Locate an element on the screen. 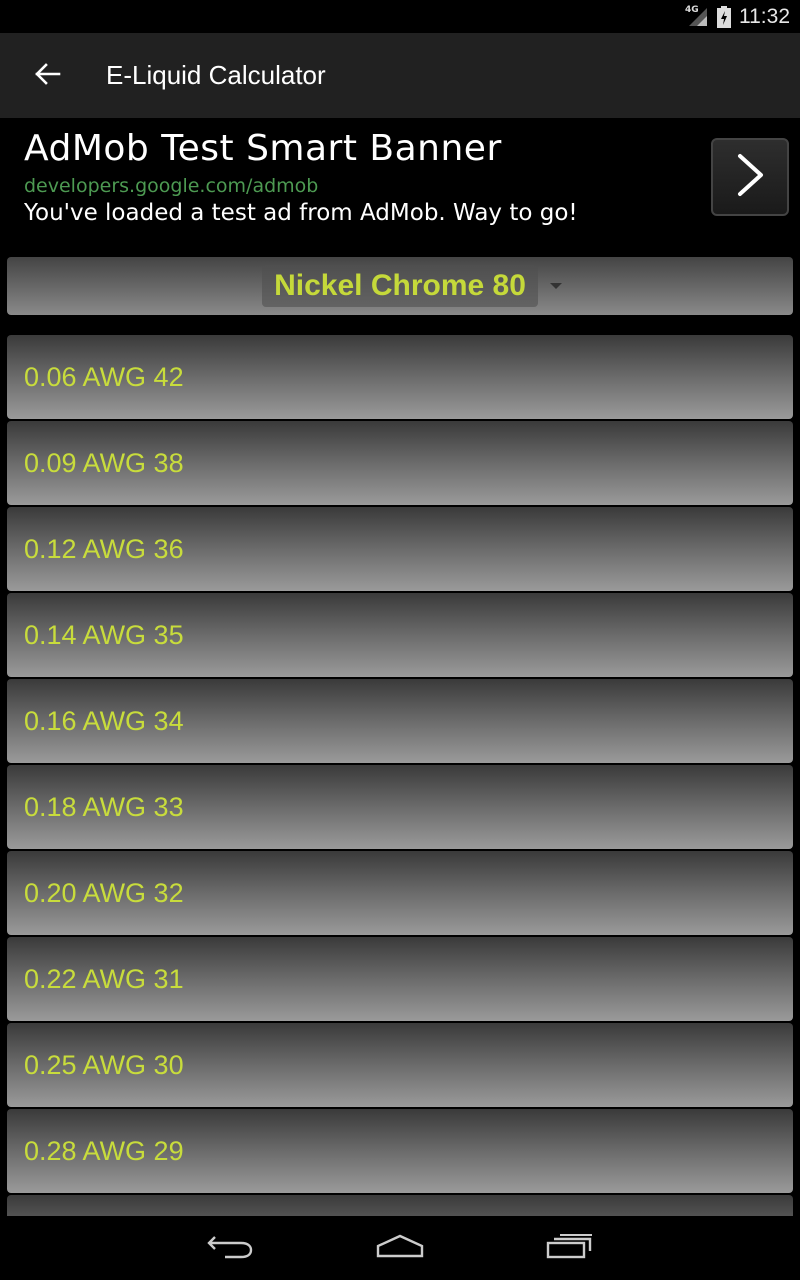 The image size is (800, 1280). spinner-selected-label: Nickel Chrome 80 is located at coordinates (400, 285).